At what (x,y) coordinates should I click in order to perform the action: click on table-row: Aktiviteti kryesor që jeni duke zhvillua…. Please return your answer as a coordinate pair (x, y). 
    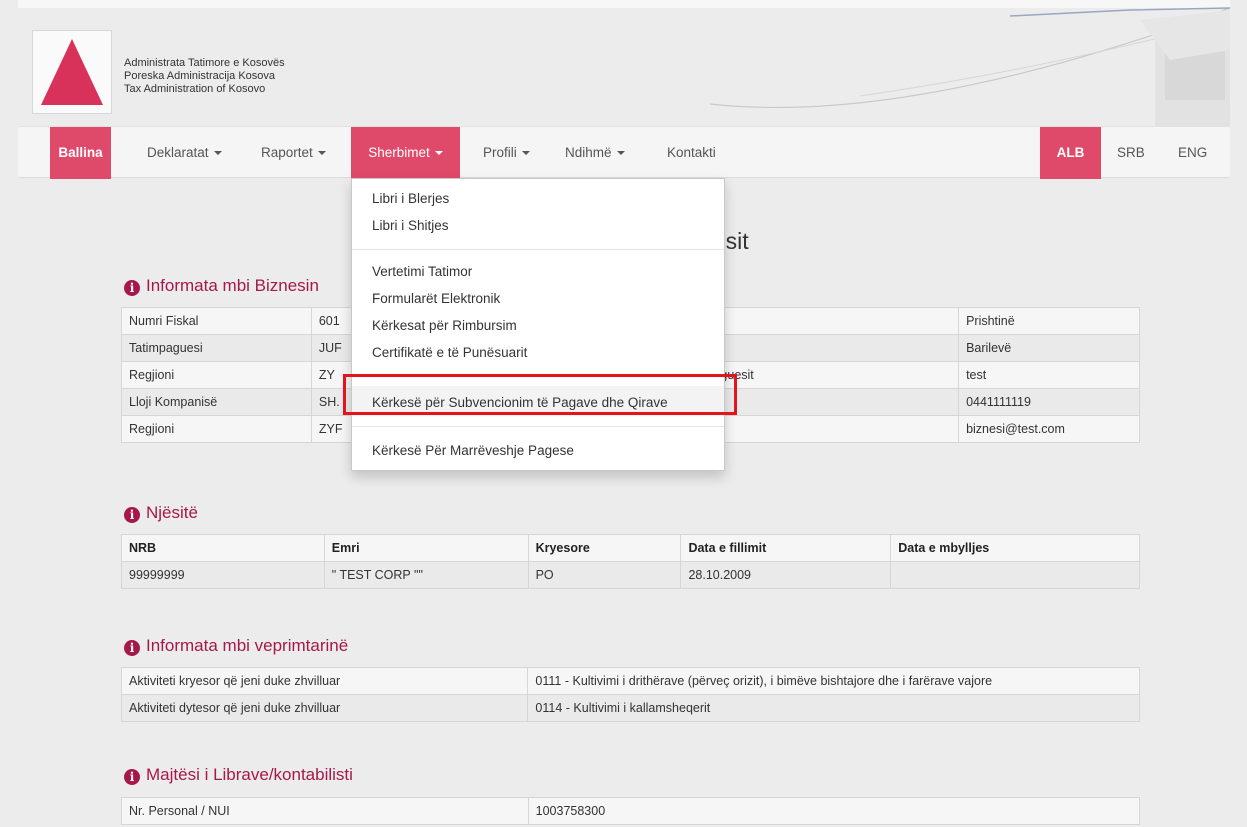
    Looking at the image, I should click on (630, 681).